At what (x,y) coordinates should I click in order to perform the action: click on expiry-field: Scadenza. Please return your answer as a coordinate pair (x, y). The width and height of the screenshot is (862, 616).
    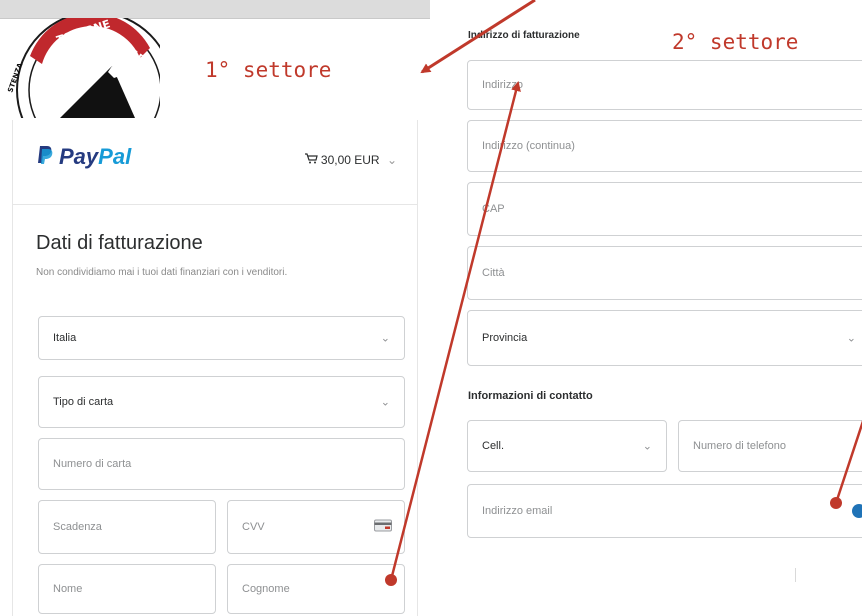
    Looking at the image, I should click on (127, 527).